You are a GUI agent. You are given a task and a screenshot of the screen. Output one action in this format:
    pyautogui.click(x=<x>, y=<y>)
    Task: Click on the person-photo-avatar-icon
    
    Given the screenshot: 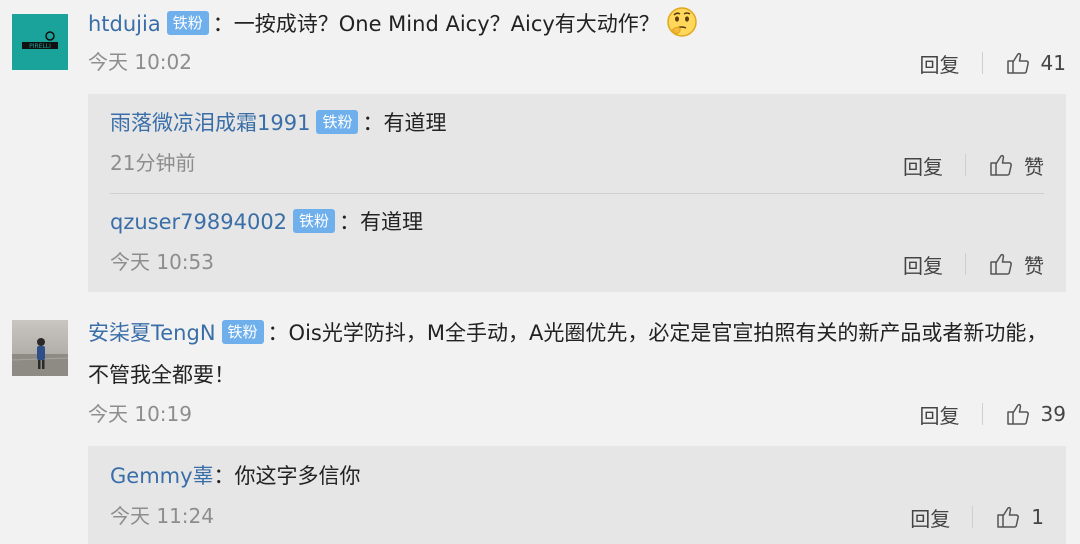 What is the action you would take?
    pyautogui.click(x=40, y=357)
    